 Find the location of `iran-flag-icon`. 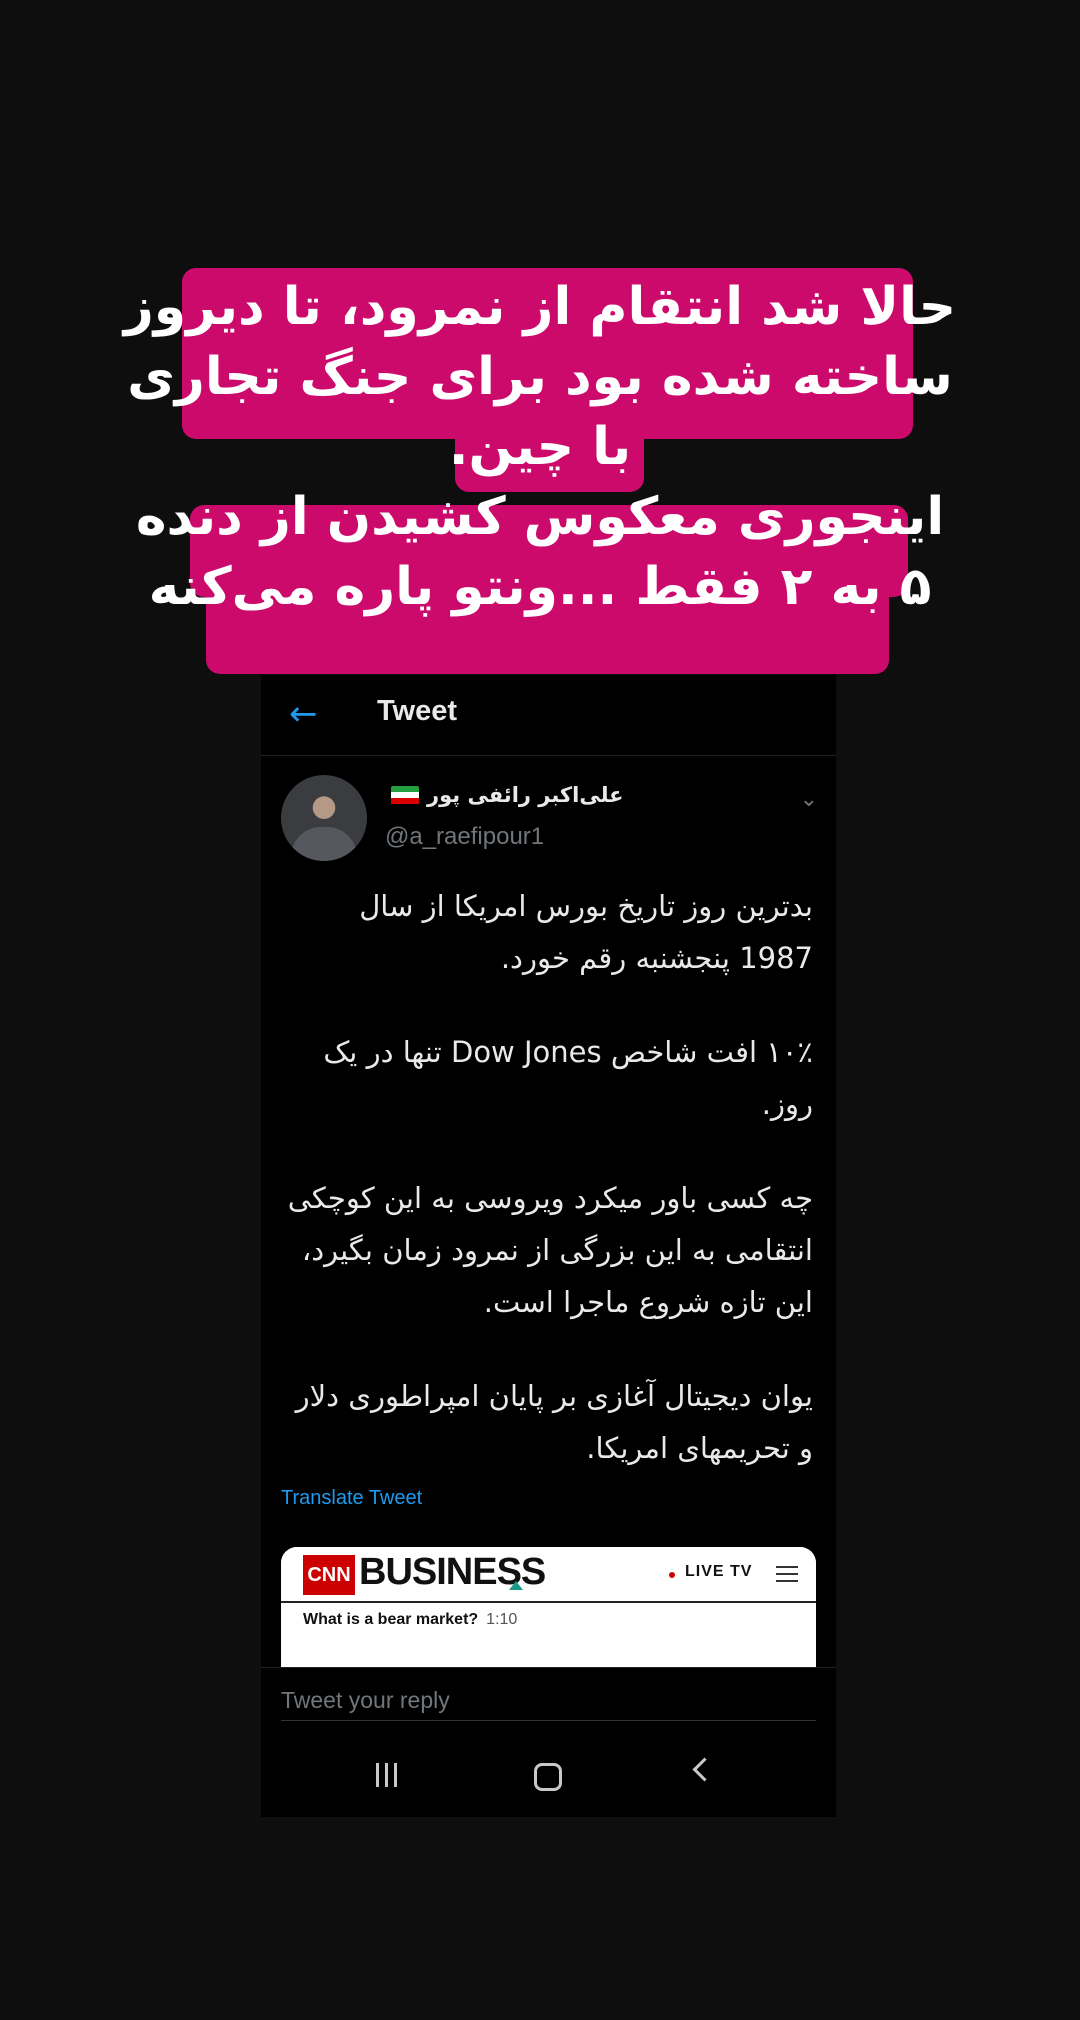

iran-flag-icon is located at coordinates (405, 795).